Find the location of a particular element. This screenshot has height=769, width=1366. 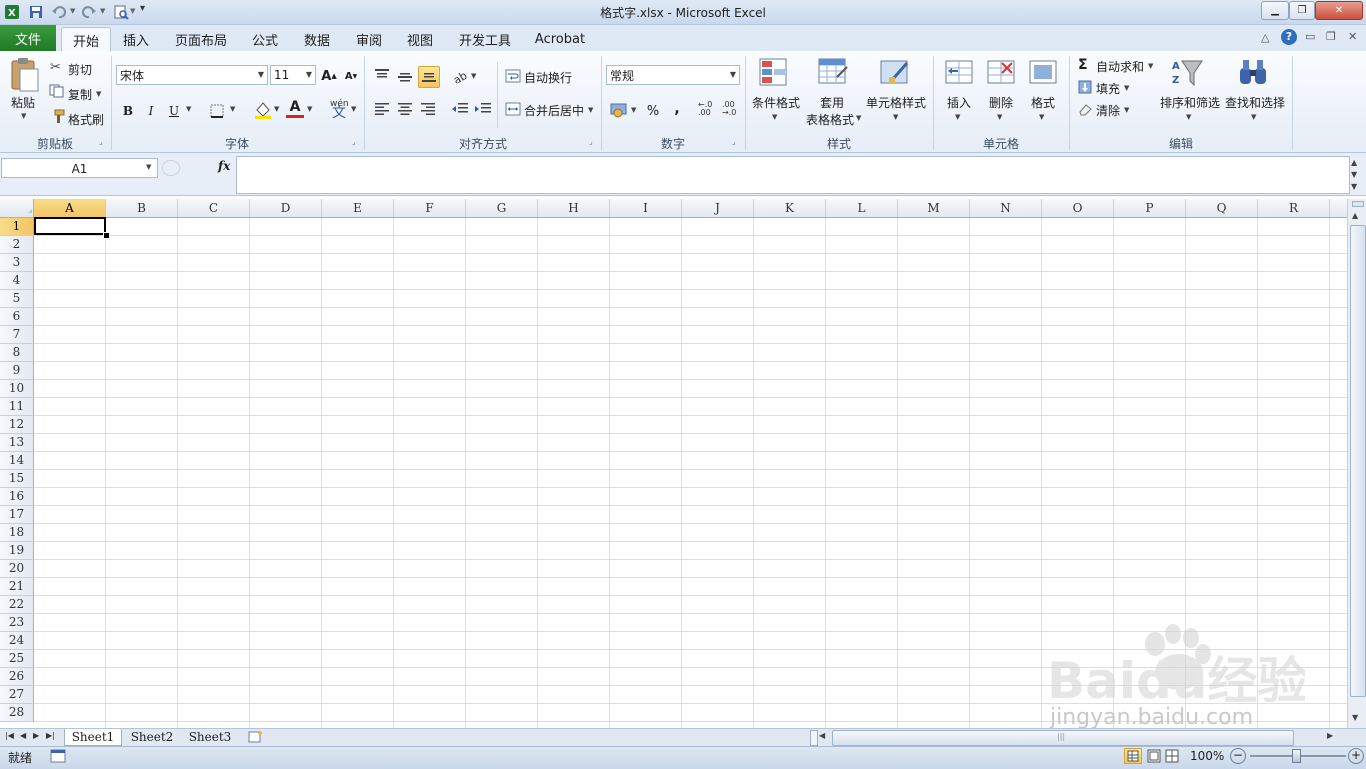

tab-formulas: 公式 is located at coordinates (265, 39).